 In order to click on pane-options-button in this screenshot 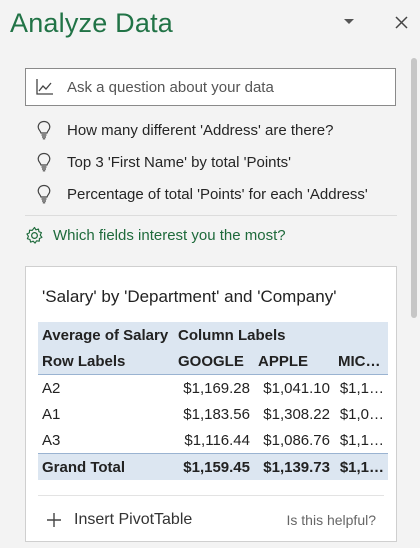, I will do `click(349, 22)`.